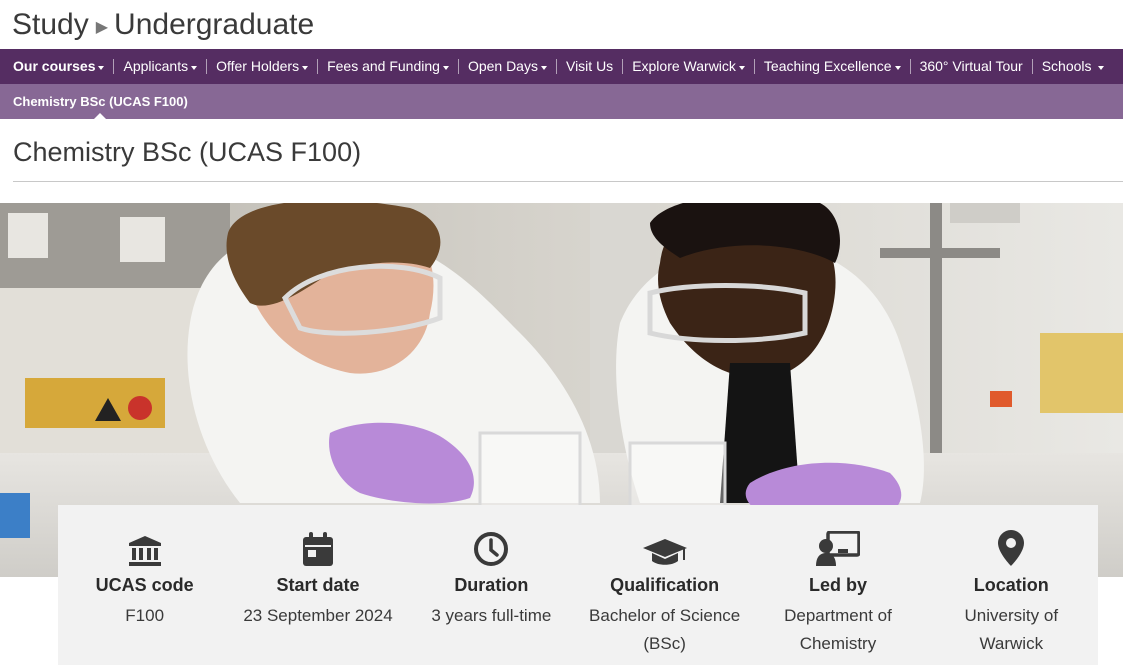 The image size is (1123, 665). Describe the element at coordinates (837, 585) in the screenshot. I see `info-label: Led by` at that location.